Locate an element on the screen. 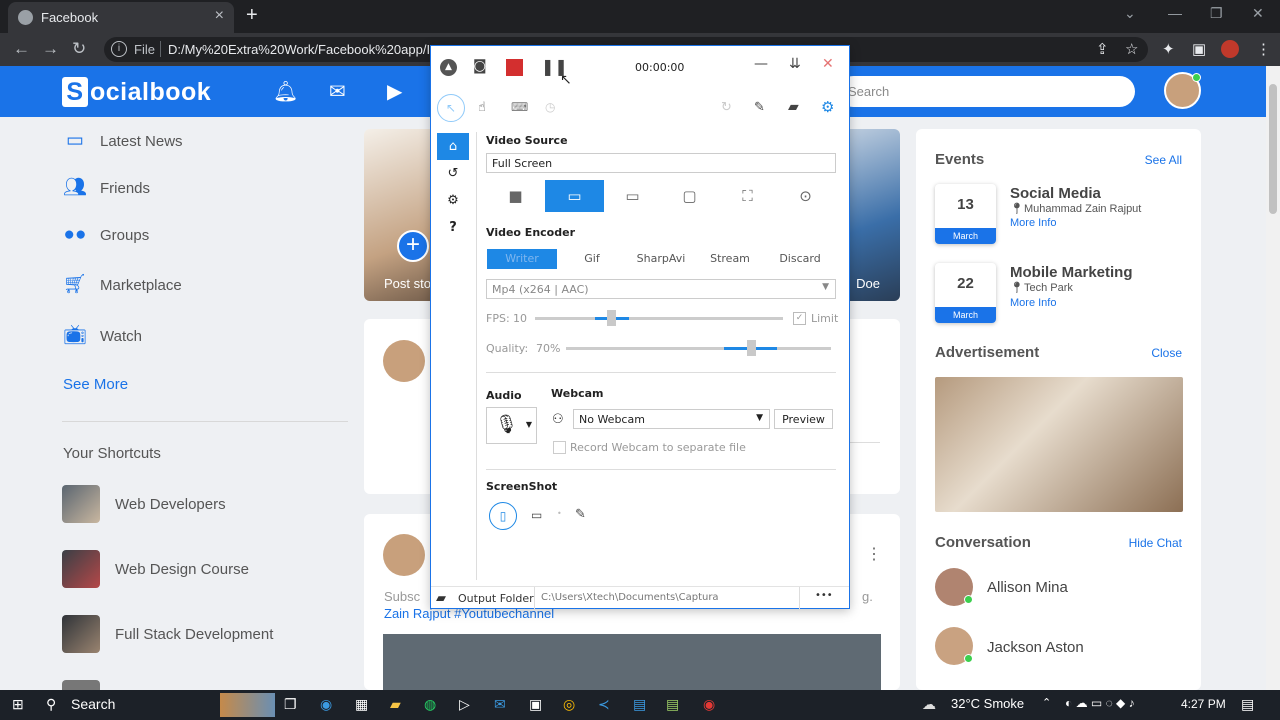 The height and width of the screenshot is (720, 1280). output-folder-label: Output Folder is located at coordinates (496, 598).